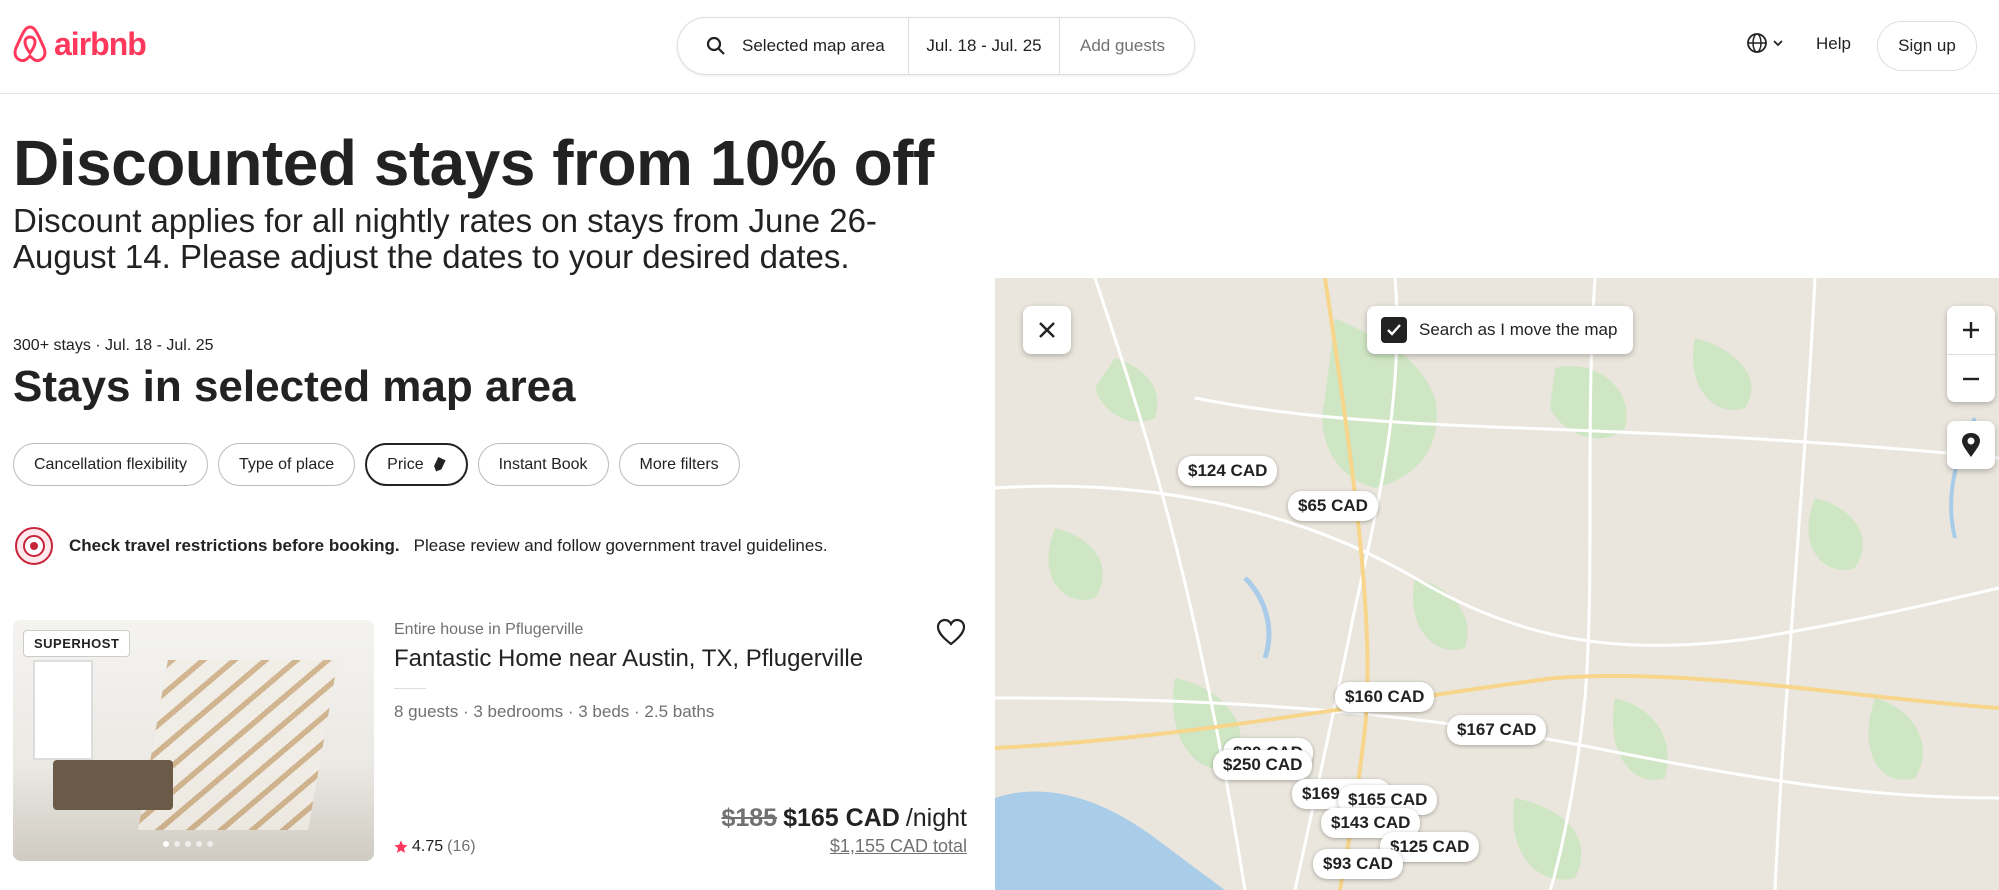 This screenshot has width=1999, height=890. I want to click on filter-label: Cancellation flexibility, so click(110, 464).